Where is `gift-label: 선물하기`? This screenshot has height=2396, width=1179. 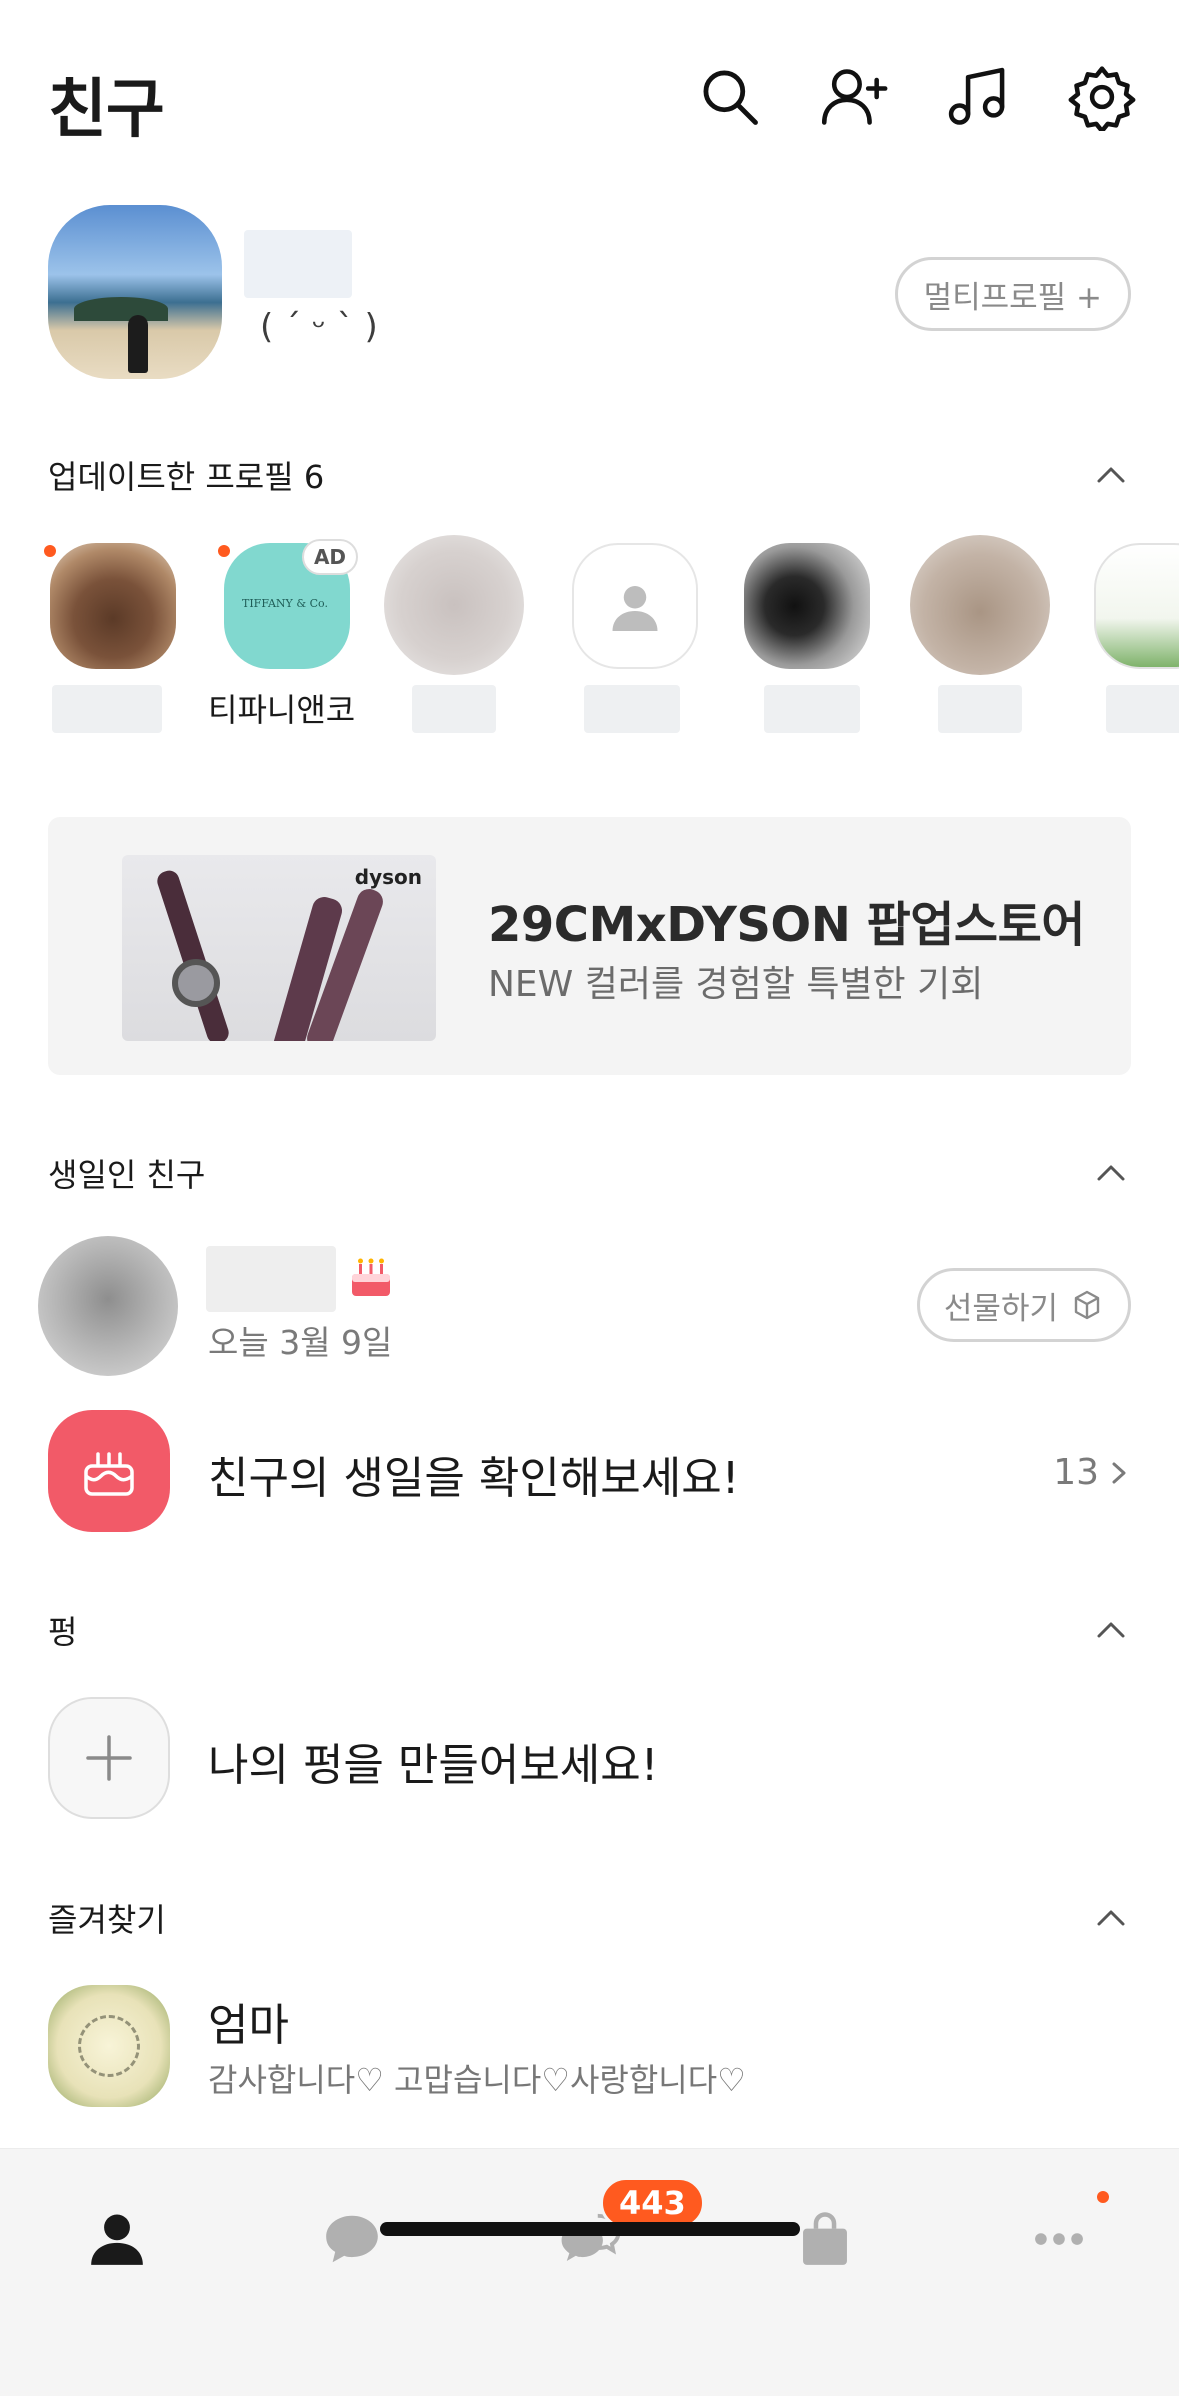 gift-label: 선물하기 is located at coordinates (1000, 1308).